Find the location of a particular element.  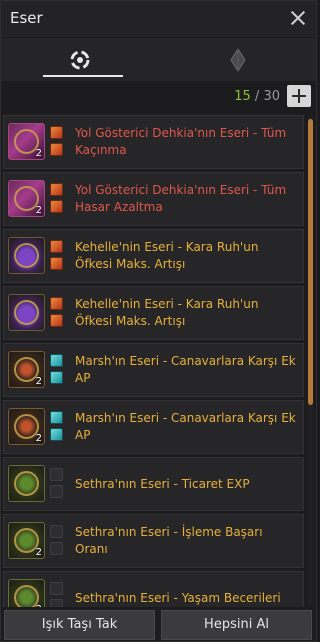

artifact-name: Sethra'nın Eseri - Ticaret EXP is located at coordinates (162, 484).